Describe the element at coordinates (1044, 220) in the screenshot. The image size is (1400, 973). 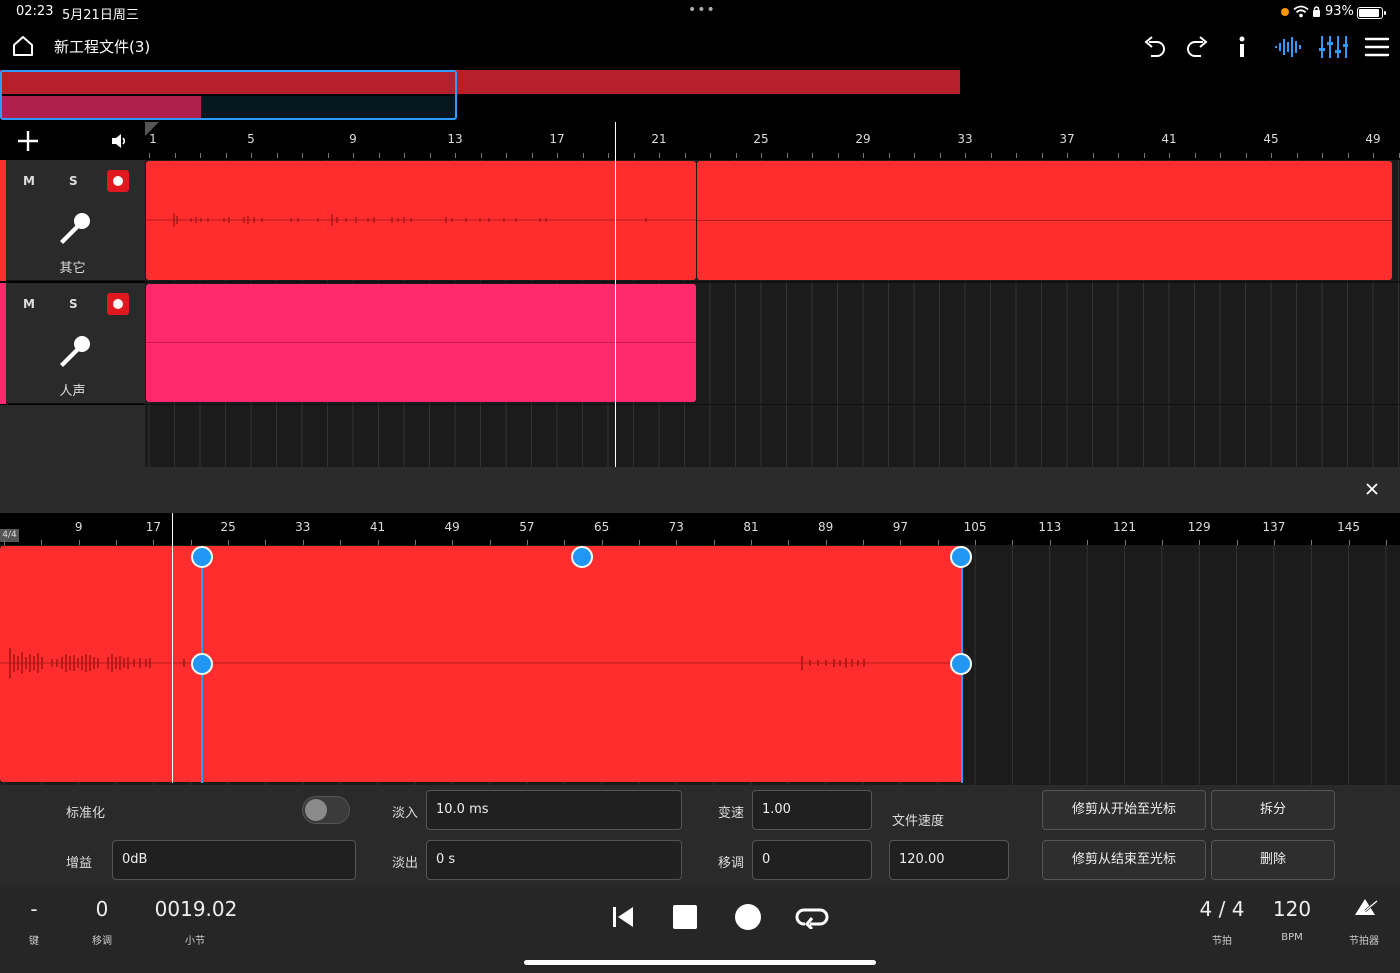
I see `audio-region-track1-b` at that location.